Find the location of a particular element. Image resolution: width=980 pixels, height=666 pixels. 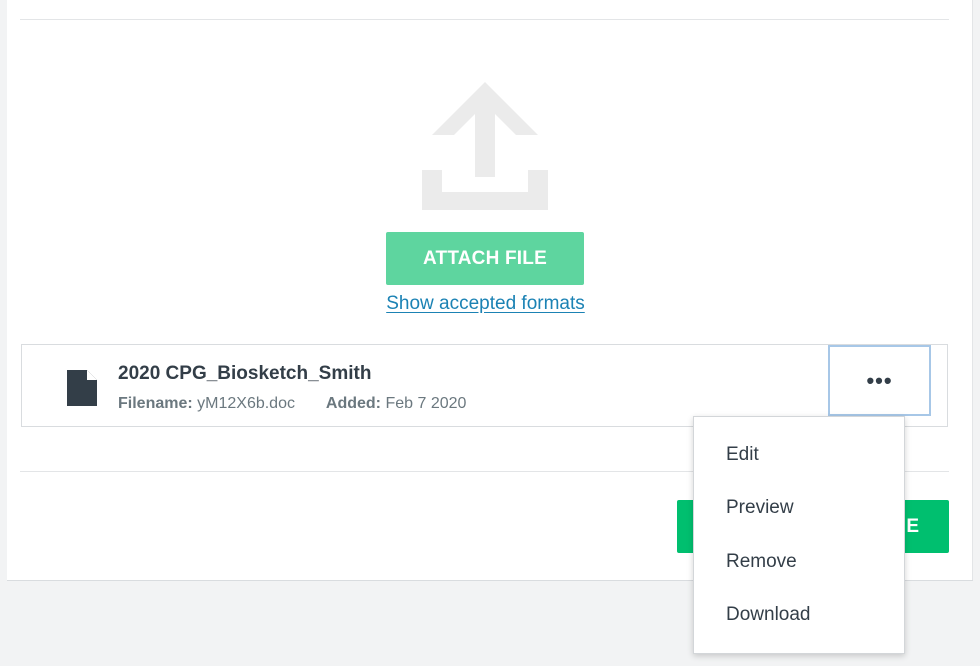

more-options-button: ••• is located at coordinates (879, 380).